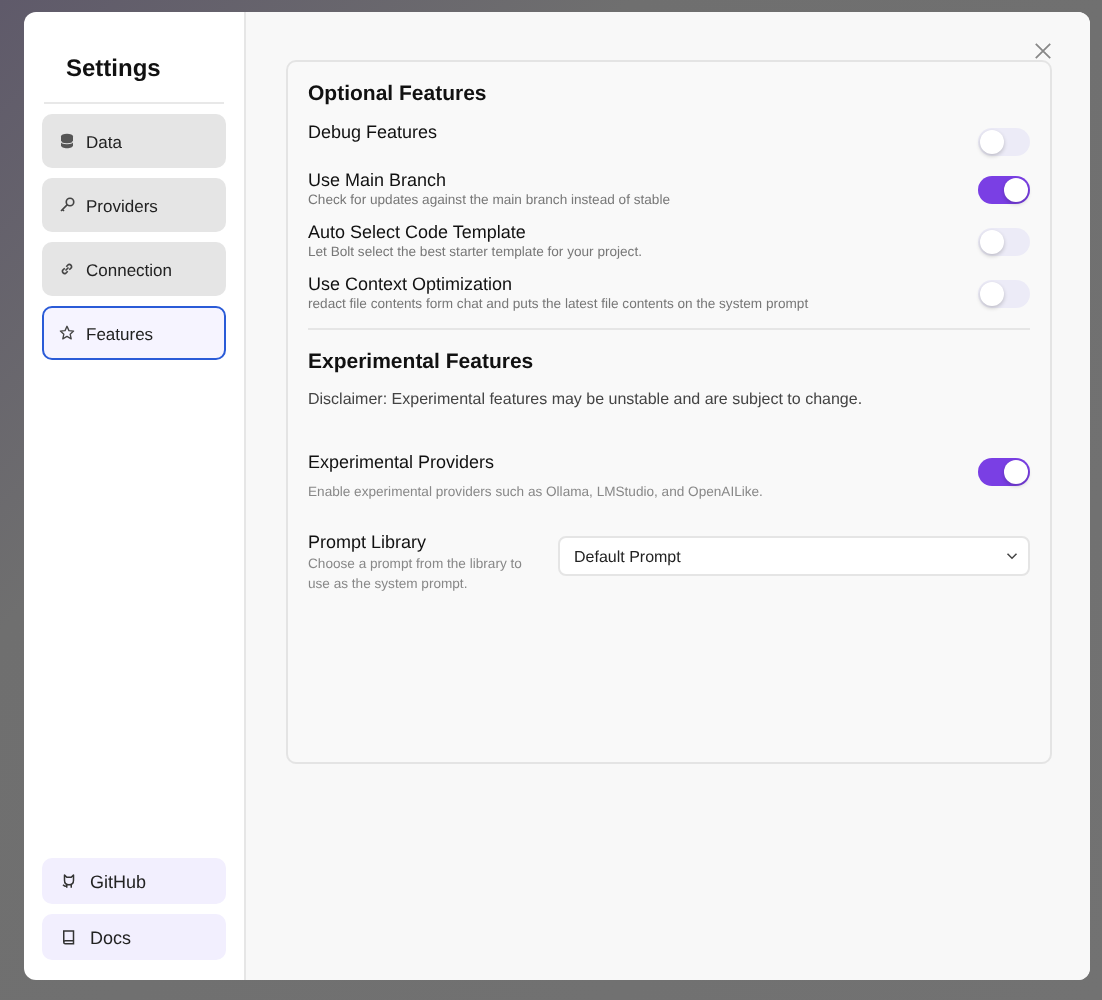  I want to click on sidebar-tab: Connection, so click(134, 269).